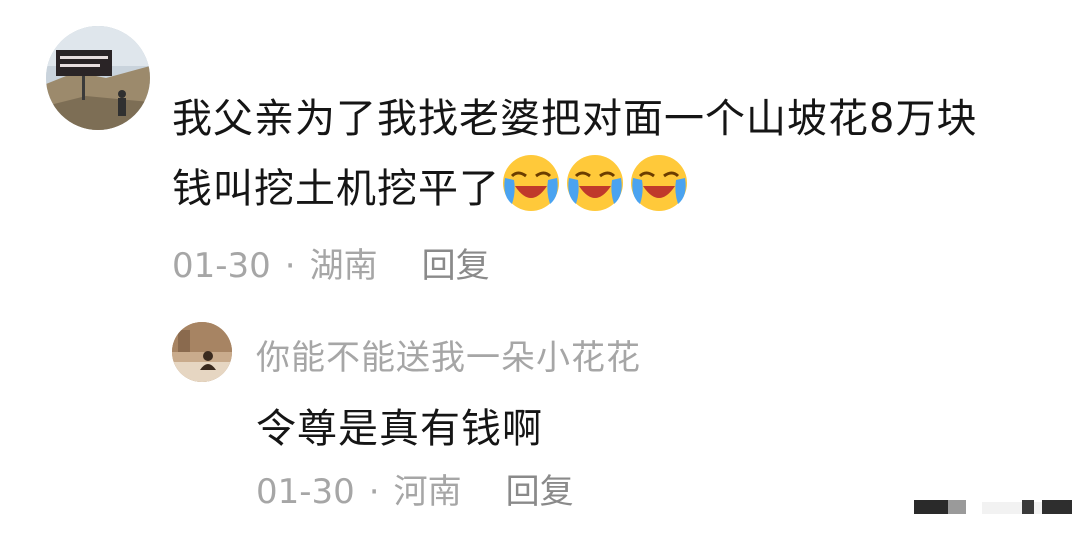 The height and width of the screenshot is (536, 1080). What do you see at coordinates (456, 266) in the screenshot?
I see `reply-button: 回复` at bounding box center [456, 266].